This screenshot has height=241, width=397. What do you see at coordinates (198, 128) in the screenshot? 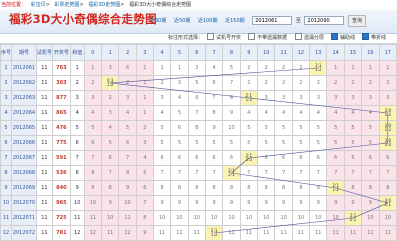
I see `table-row: 5 2012065 11 476 5 5 4 5 2 5 6 8 9 10 5 5 5 5 5 5 5 5 3:0 1:2` at bounding box center [198, 128].